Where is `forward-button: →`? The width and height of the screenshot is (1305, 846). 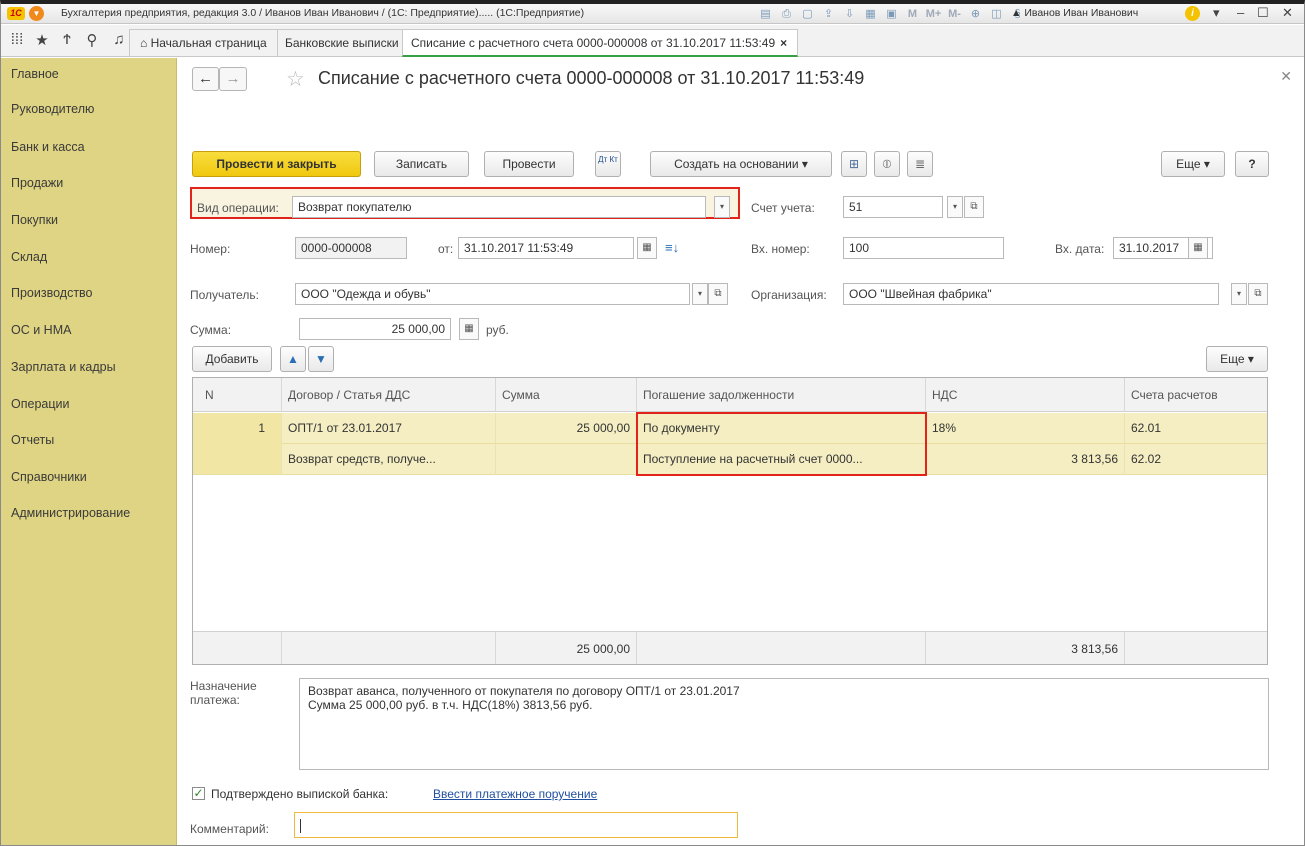
forward-button: → is located at coordinates (233, 79).